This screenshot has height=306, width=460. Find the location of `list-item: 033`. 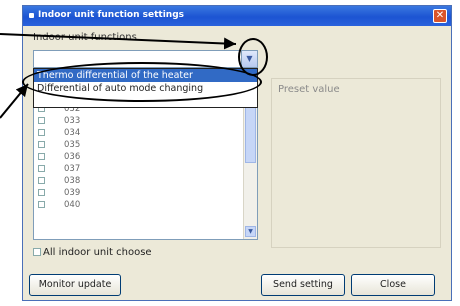

list-item: 033 is located at coordinates (145, 121).